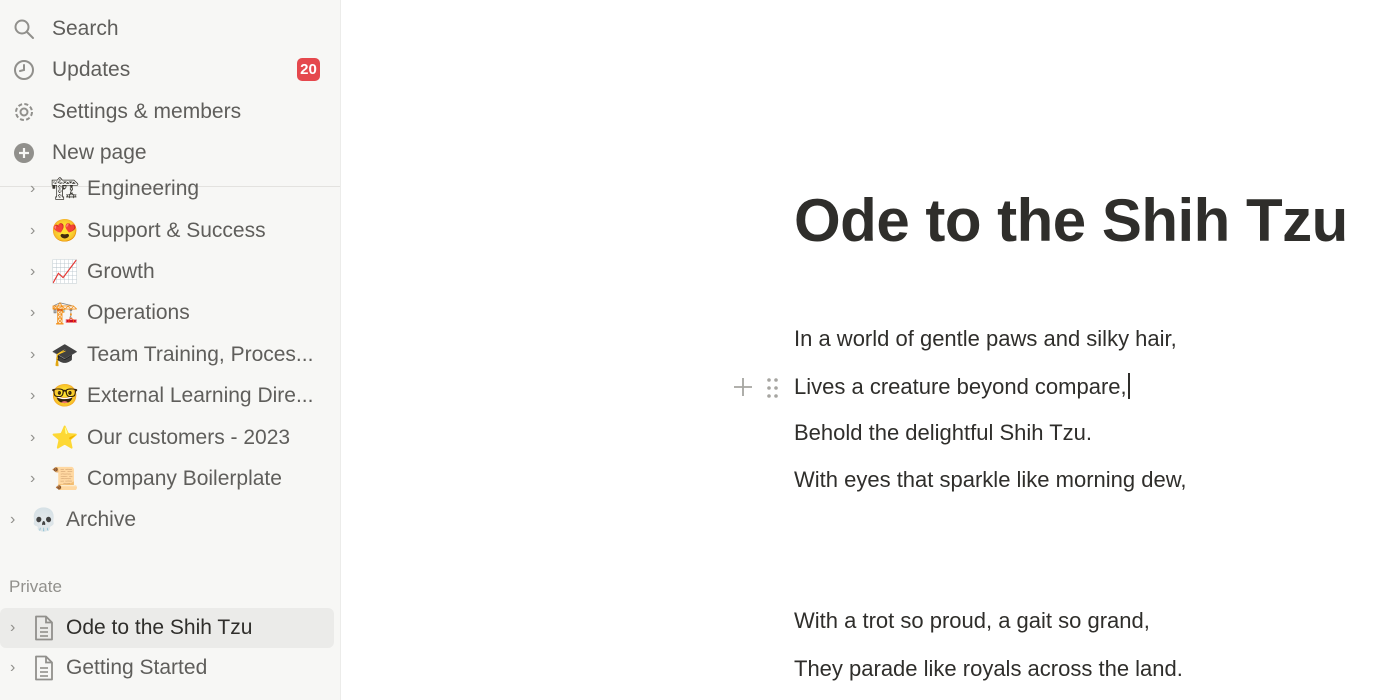  What do you see at coordinates (91, 69) in the screenshot?
I see `sidebar-updates-label: Updates` at bounding box center [91, 69].